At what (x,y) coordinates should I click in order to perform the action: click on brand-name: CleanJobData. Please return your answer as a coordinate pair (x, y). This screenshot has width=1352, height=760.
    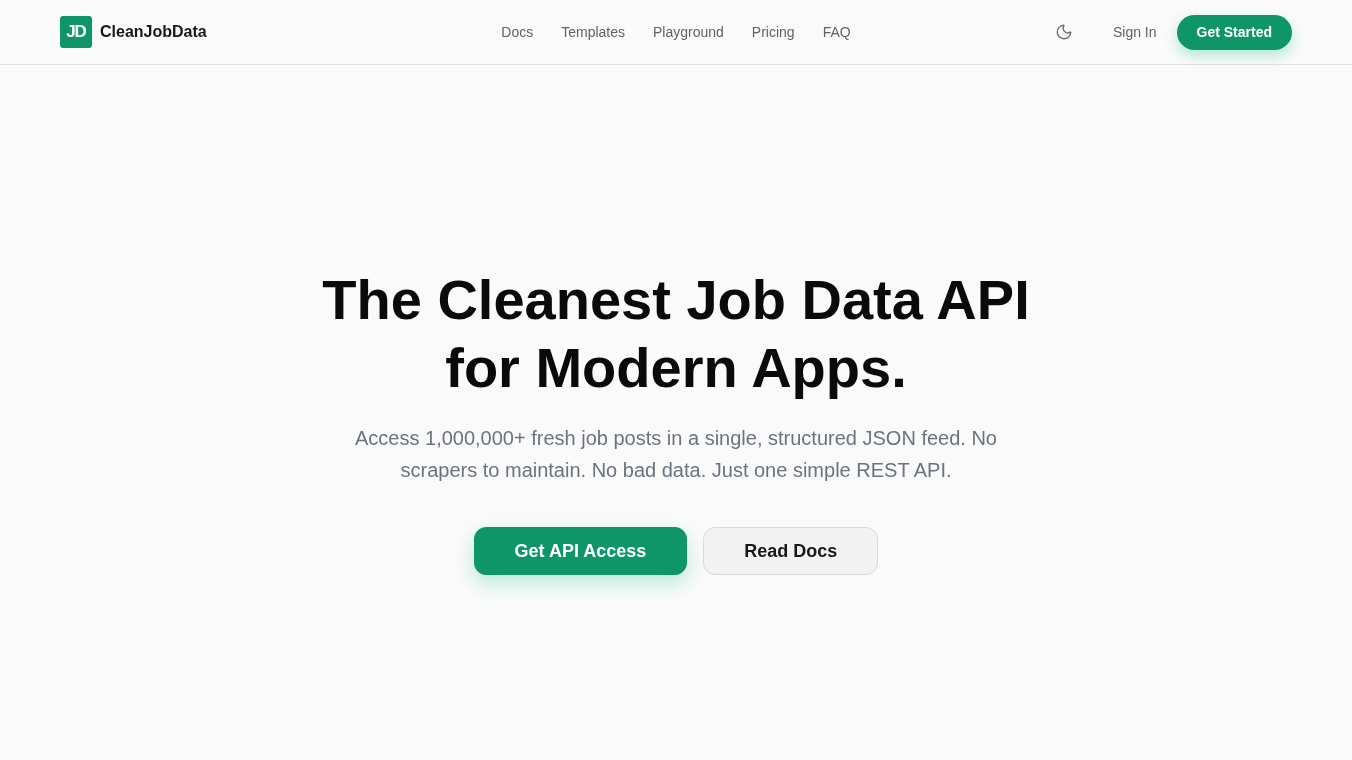
    Looking at the image, I should click on (153, 32).